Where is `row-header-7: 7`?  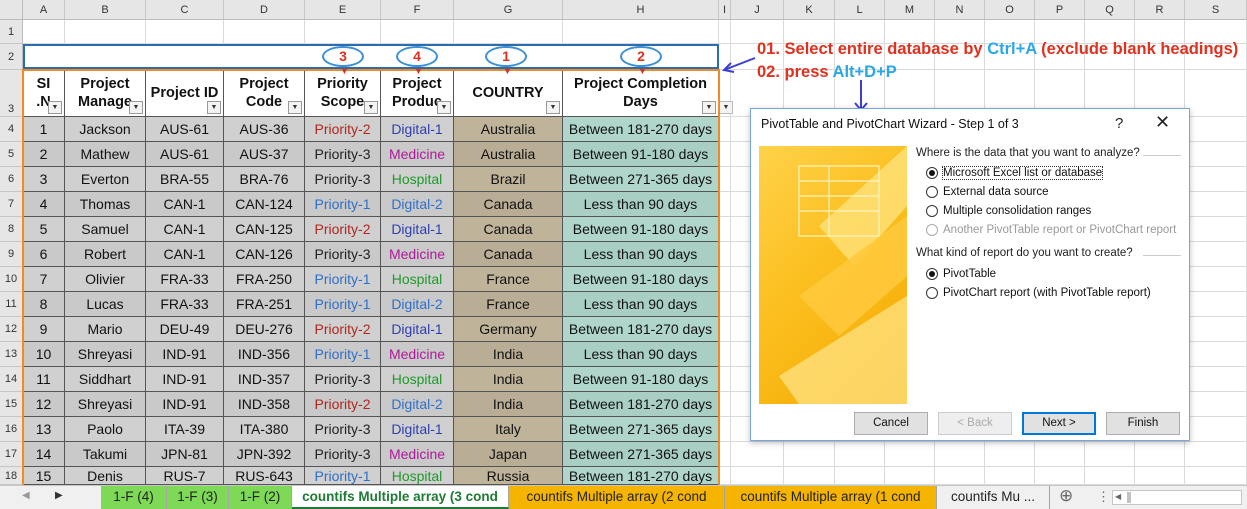 row-header-7: 7 is located at coordinates (11, 204).